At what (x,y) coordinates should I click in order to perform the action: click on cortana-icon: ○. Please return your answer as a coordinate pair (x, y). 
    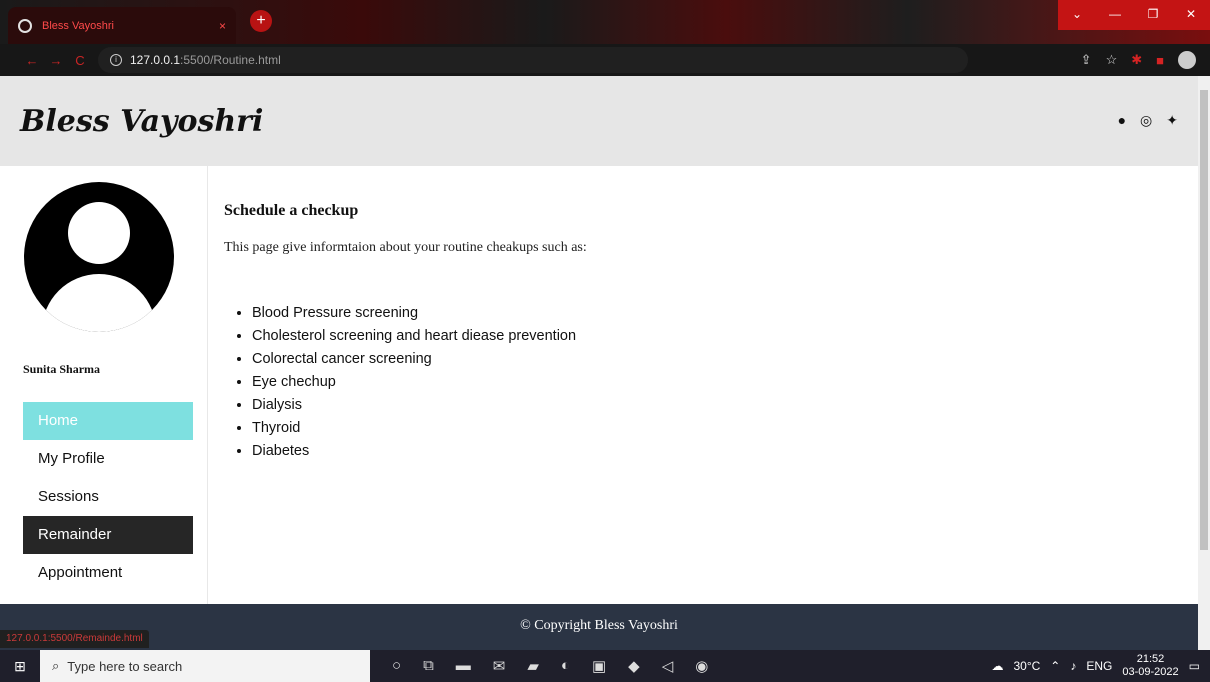
    Looking at the image, I should click on (396, 666).